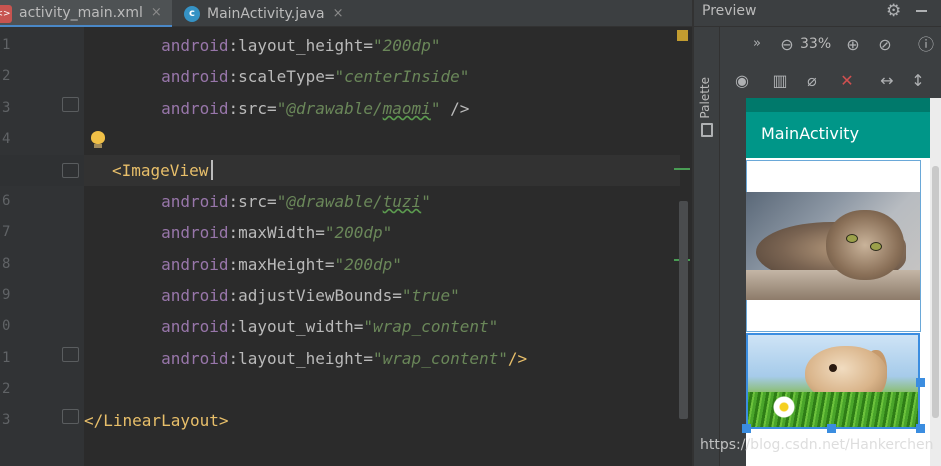 Image resolution: width=941 pixels, height=466 pixels. What do you see at coordinates (682, 35) in the screenshot?
I see `analysis-status-icon` at bounding box center [682, 35].